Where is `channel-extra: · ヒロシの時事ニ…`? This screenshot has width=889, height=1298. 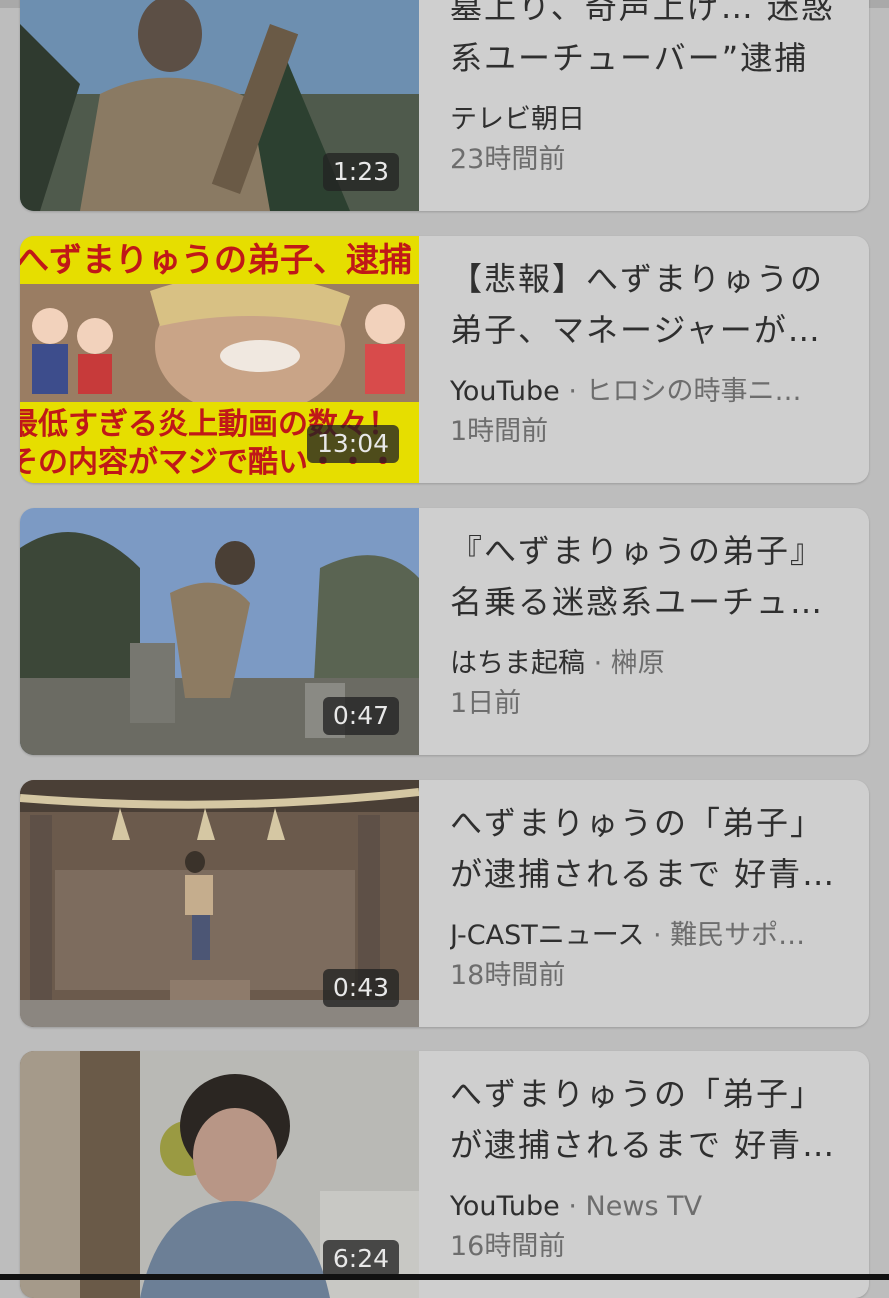 channel-extra: · ヒロシの時事ニ… is located at coordinates (685, 391).